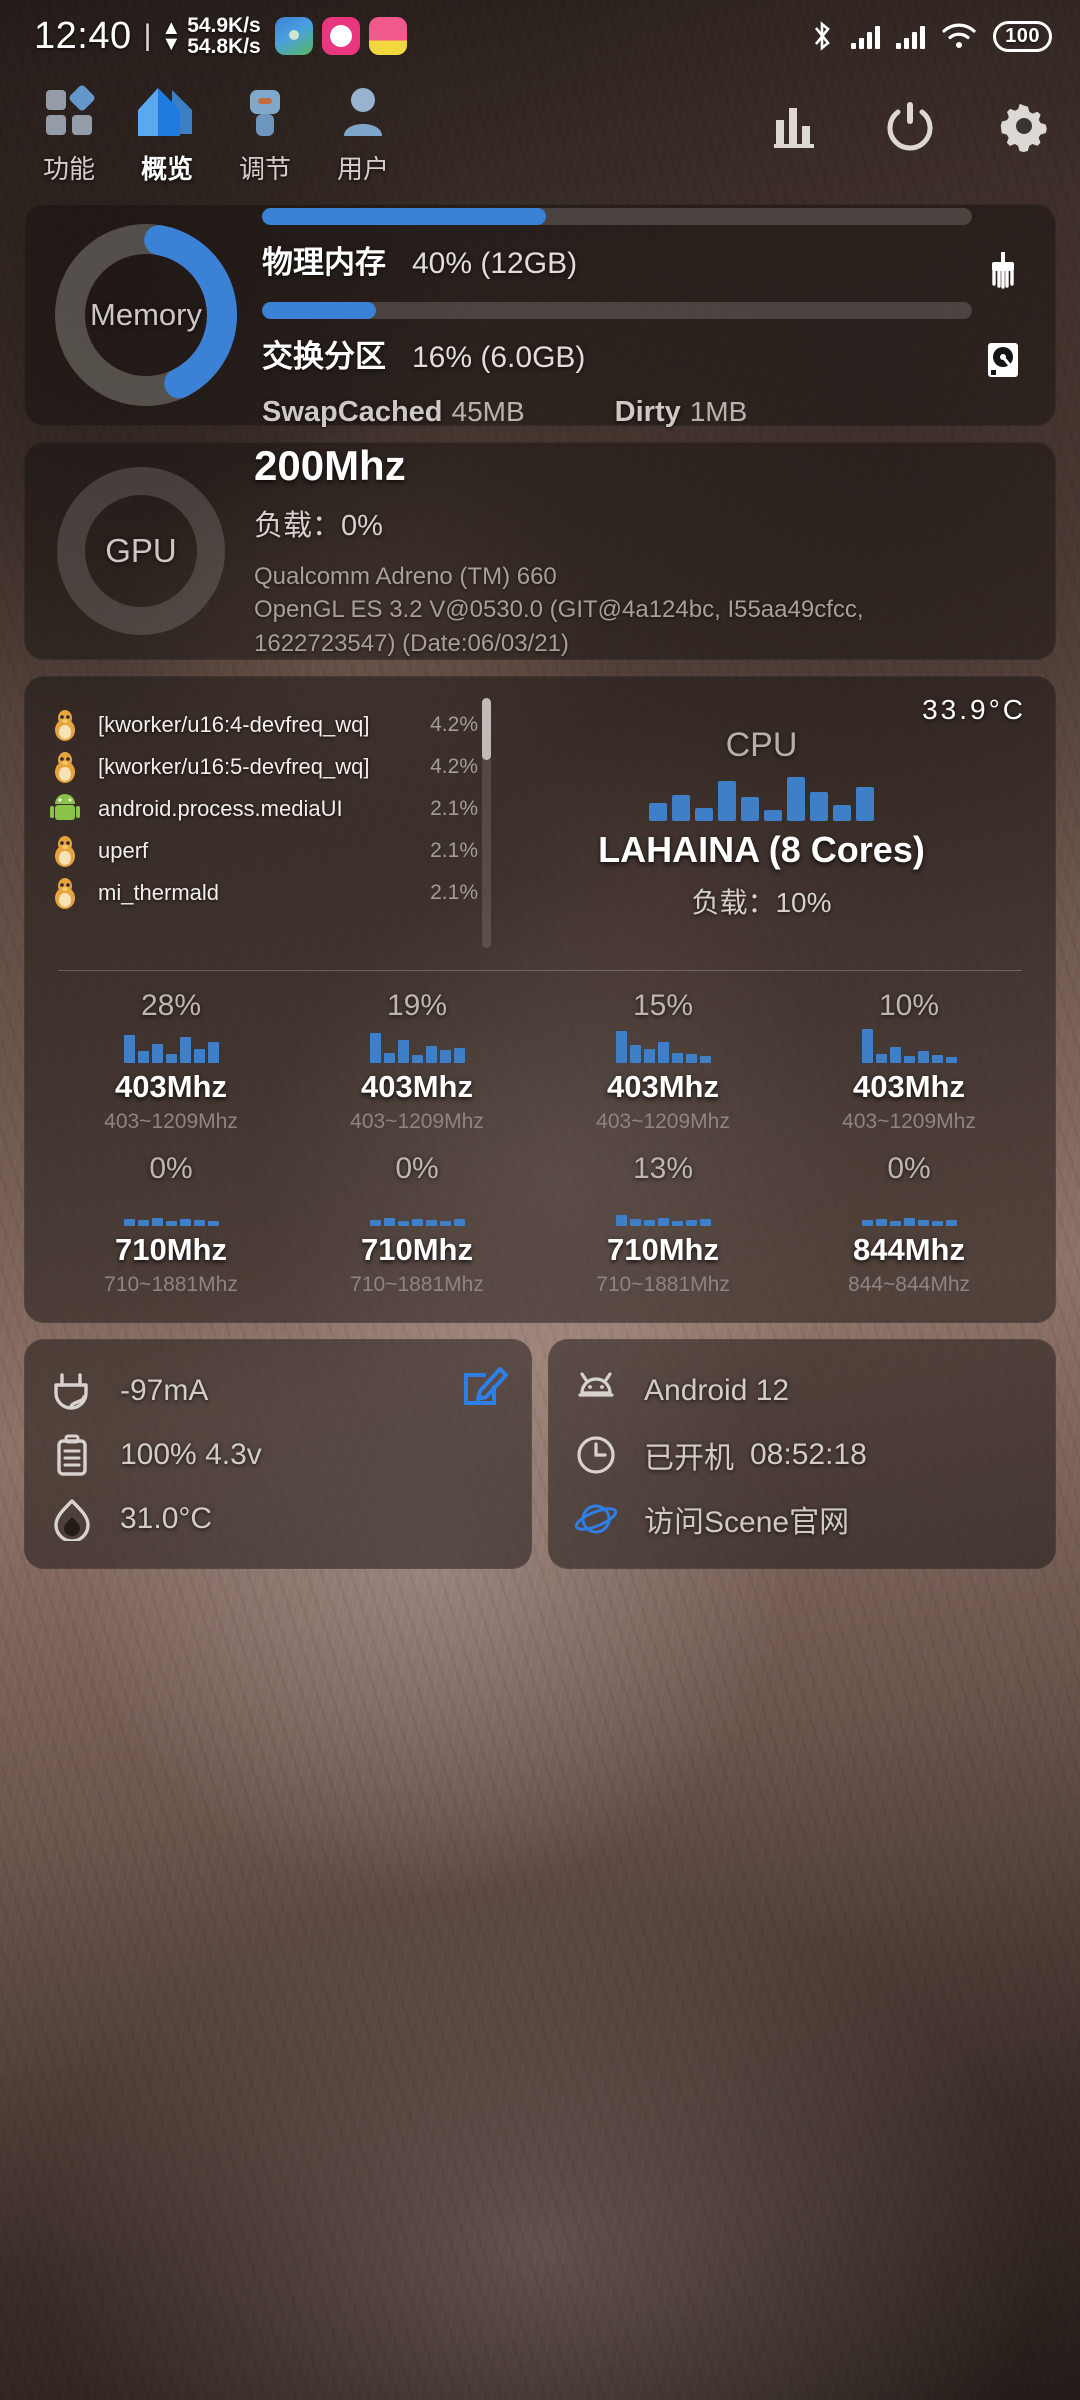 The height and width of the screenshot is (2400, 1080). I want to click on speed-values: 54.9K/s 54.8K/s, so click(224, 36).